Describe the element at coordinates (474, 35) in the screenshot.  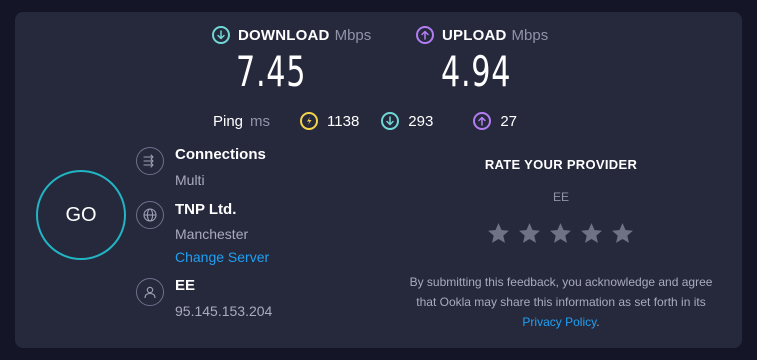
I see `upload-label: UPLOAD` at that location.